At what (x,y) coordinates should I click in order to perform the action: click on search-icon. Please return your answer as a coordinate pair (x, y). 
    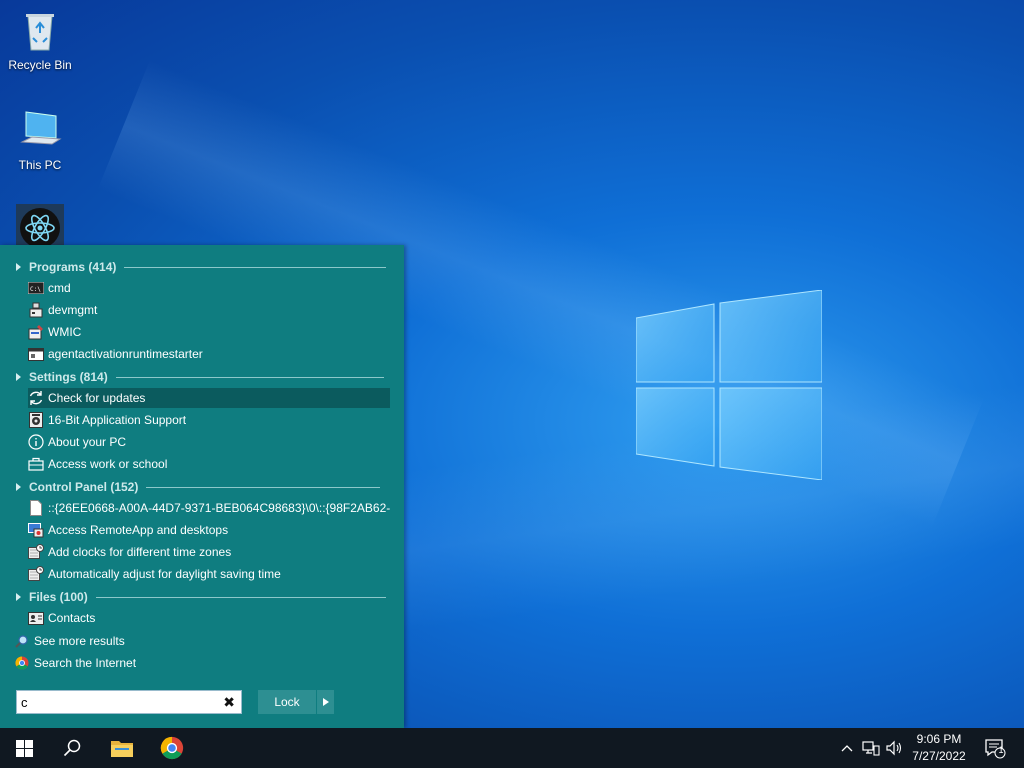
    Looking at the image, I should click on (72, 748).